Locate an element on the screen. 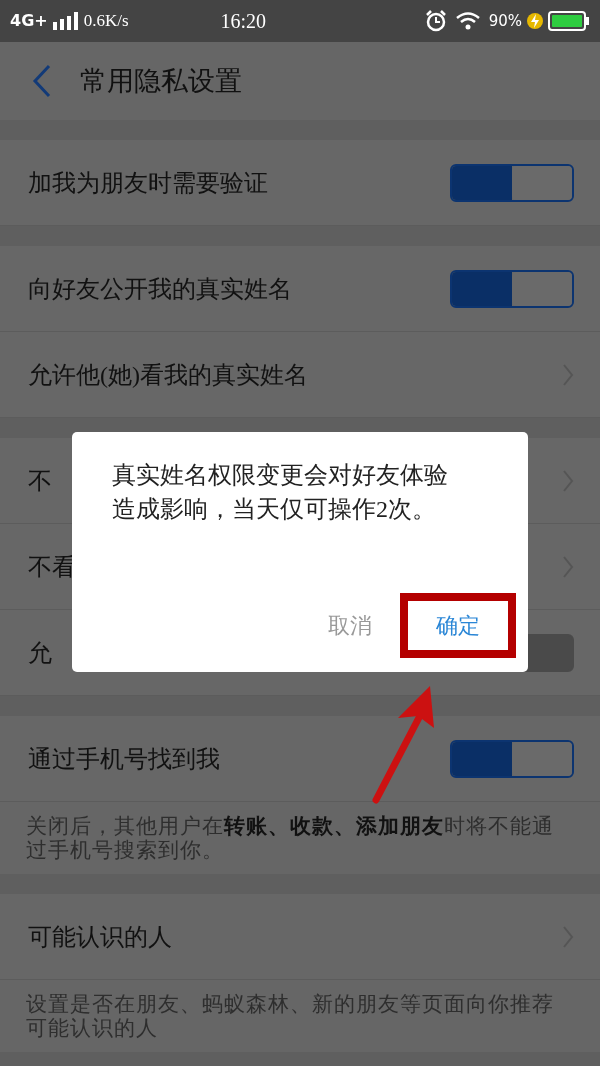 This screenshot has width=600, height=1066. confirm-button: 确定 is located at coordinates (458, 625).